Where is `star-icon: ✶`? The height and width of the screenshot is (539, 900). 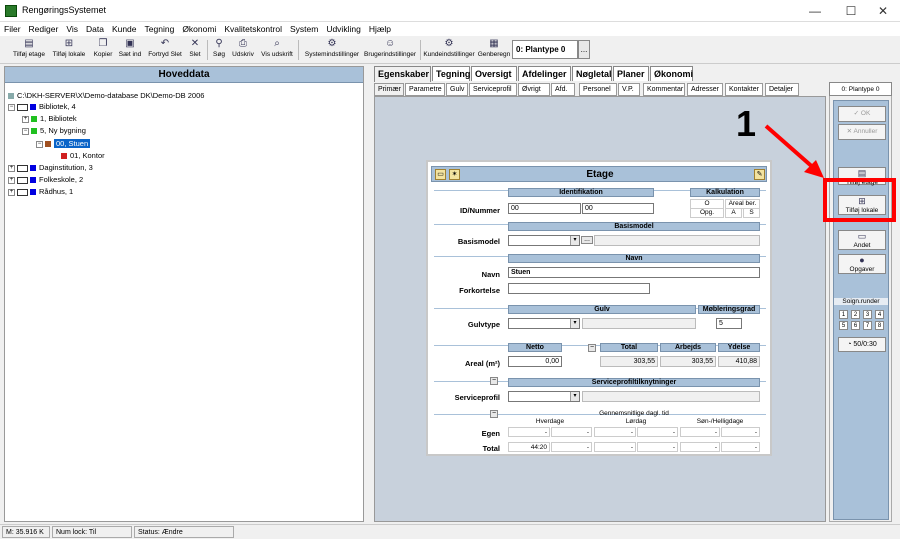
star-icon: ✶ is located at coordinates (454, 174).